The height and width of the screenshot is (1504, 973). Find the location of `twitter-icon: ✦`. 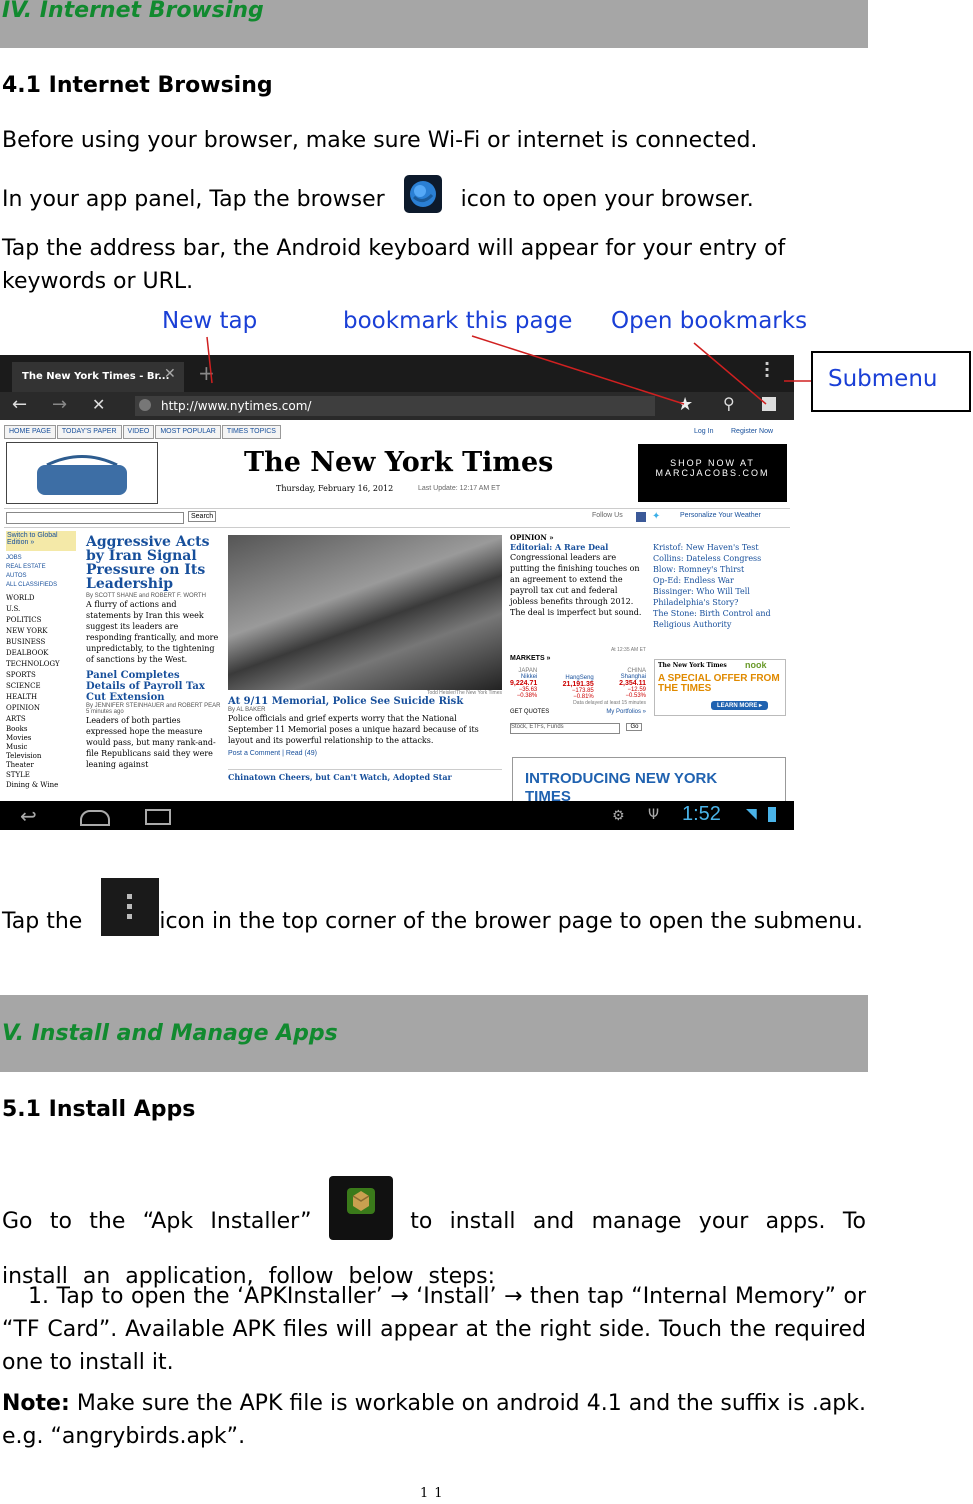

twitter-icon: ✦ is located at coordinates (656, 516).